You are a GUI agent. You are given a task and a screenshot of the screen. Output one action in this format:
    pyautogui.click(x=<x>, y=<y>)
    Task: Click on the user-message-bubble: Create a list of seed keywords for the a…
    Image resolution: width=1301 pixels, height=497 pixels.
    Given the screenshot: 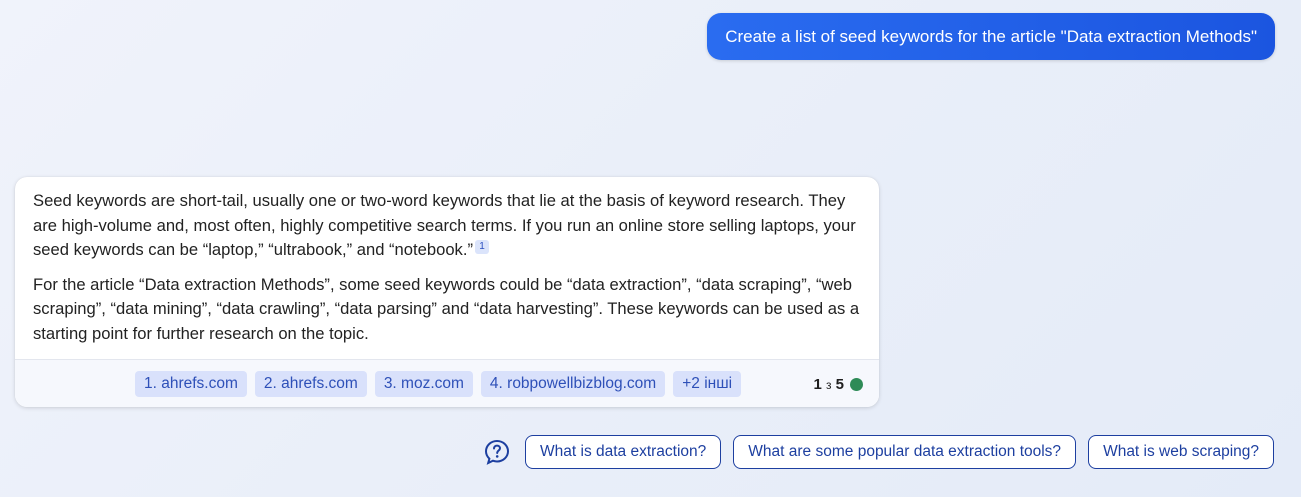 What is the action you would take?
    pyautogui.click(x=991, y=36)
    